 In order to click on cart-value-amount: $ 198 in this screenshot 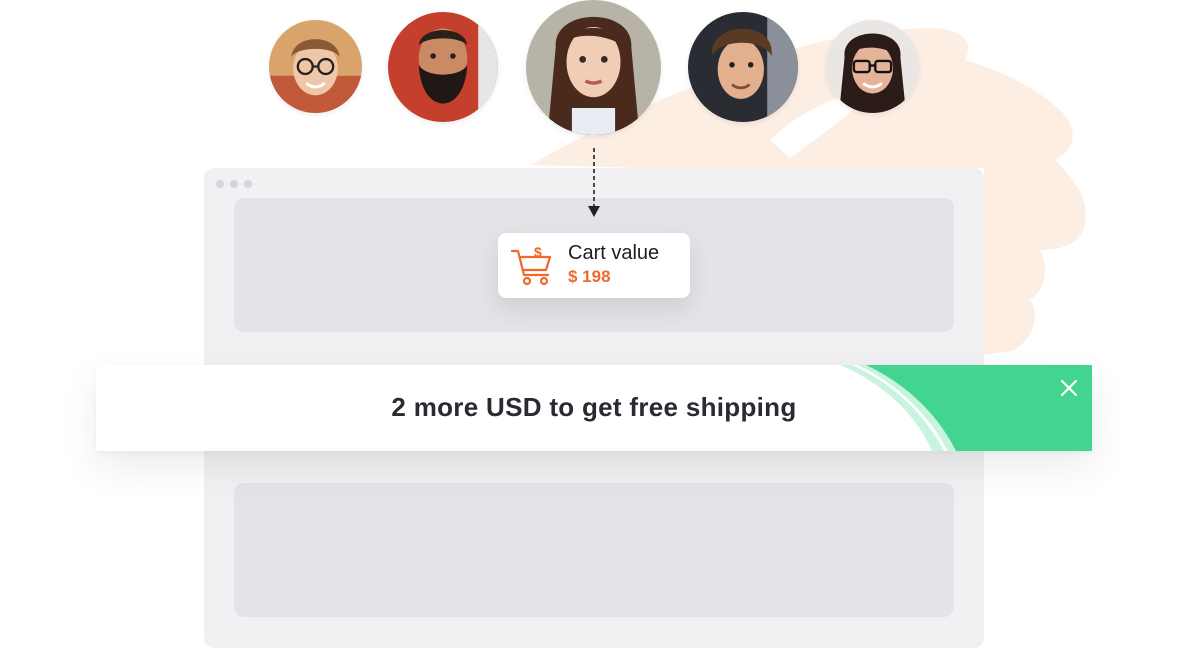, I will do `click(589, 276)`.